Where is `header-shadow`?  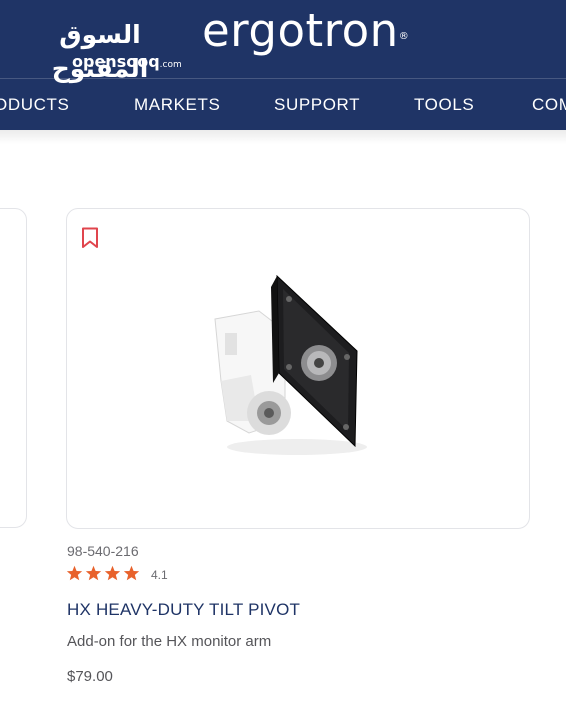 header-shadow is located at coordinates (283, 137).